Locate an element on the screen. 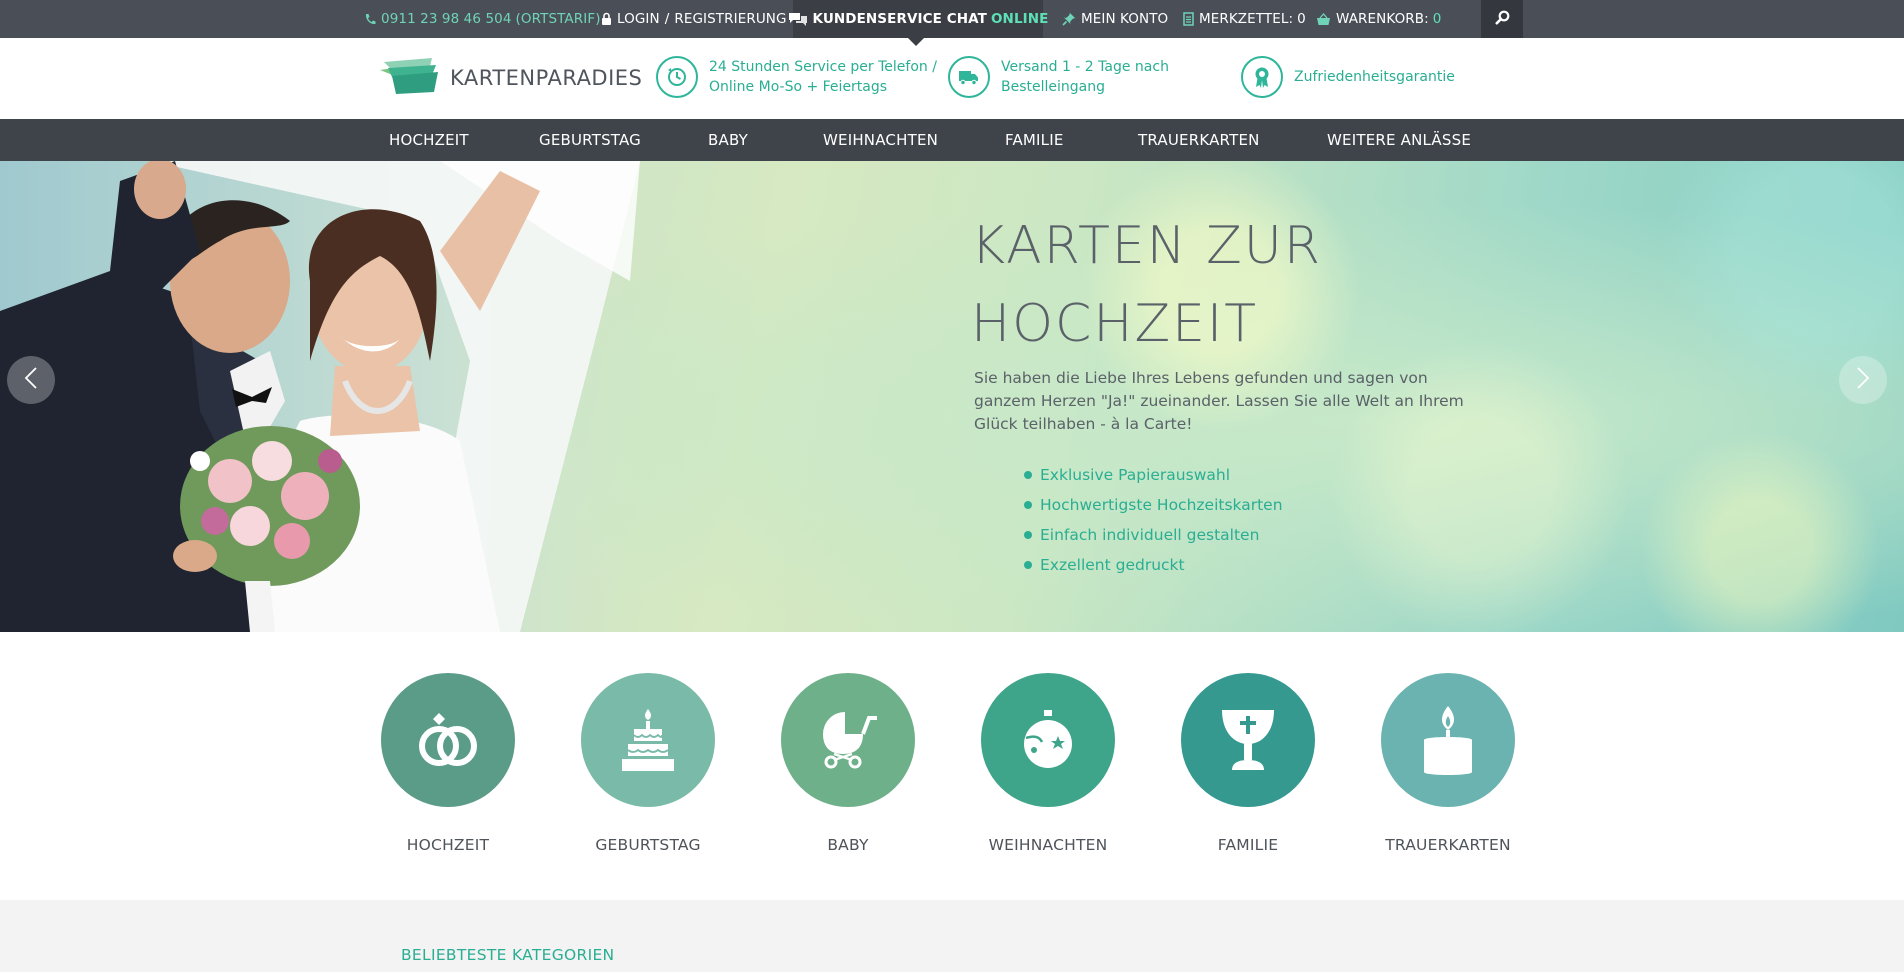 The image size is (1904, 972). pin-icon is located at coordinates (1069, 19).